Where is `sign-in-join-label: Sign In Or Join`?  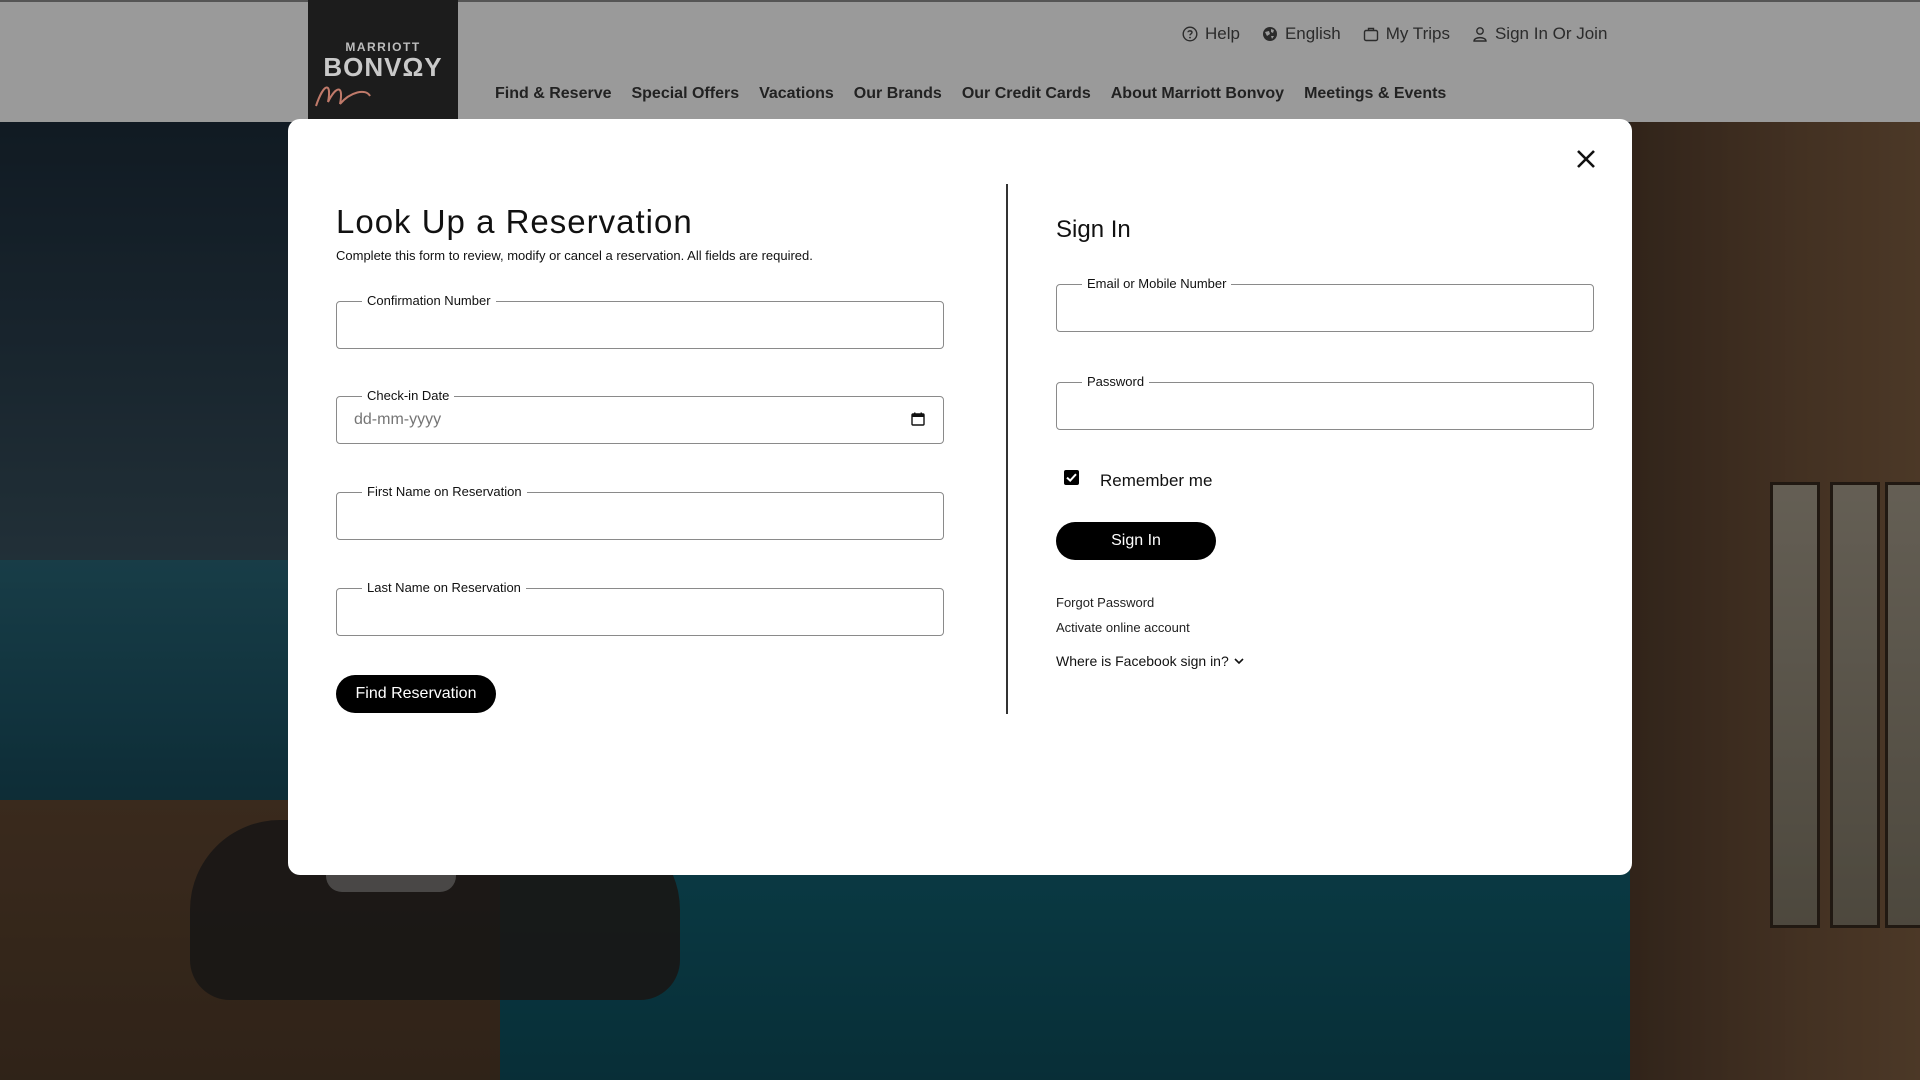
sign-in-join-label: Sign In Or Join is located at coordinates (1551, 33).